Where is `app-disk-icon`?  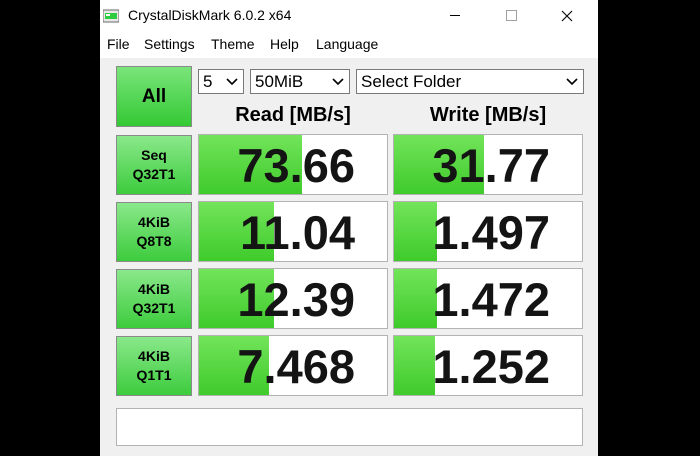 app-disk-icon is located at coordinates (111, 16).